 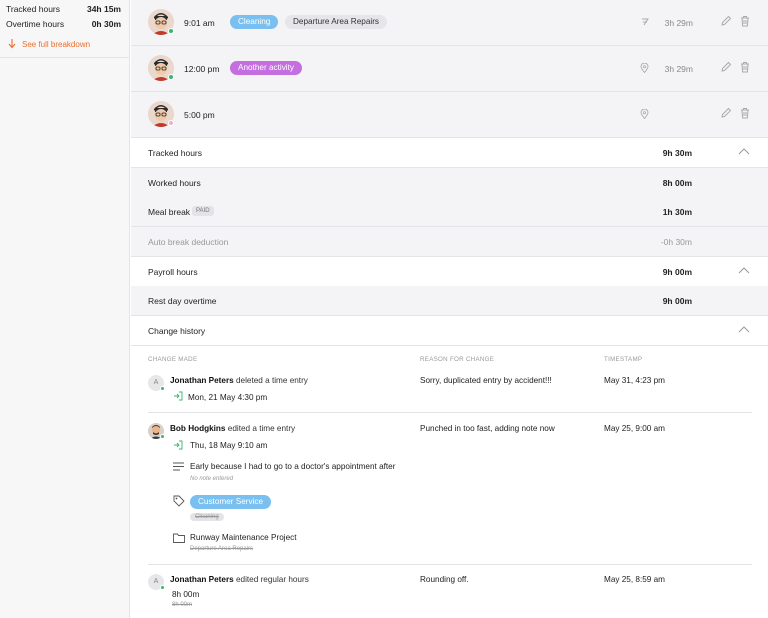 I want to click on note-lines-icon, so click(x=178, y=466).